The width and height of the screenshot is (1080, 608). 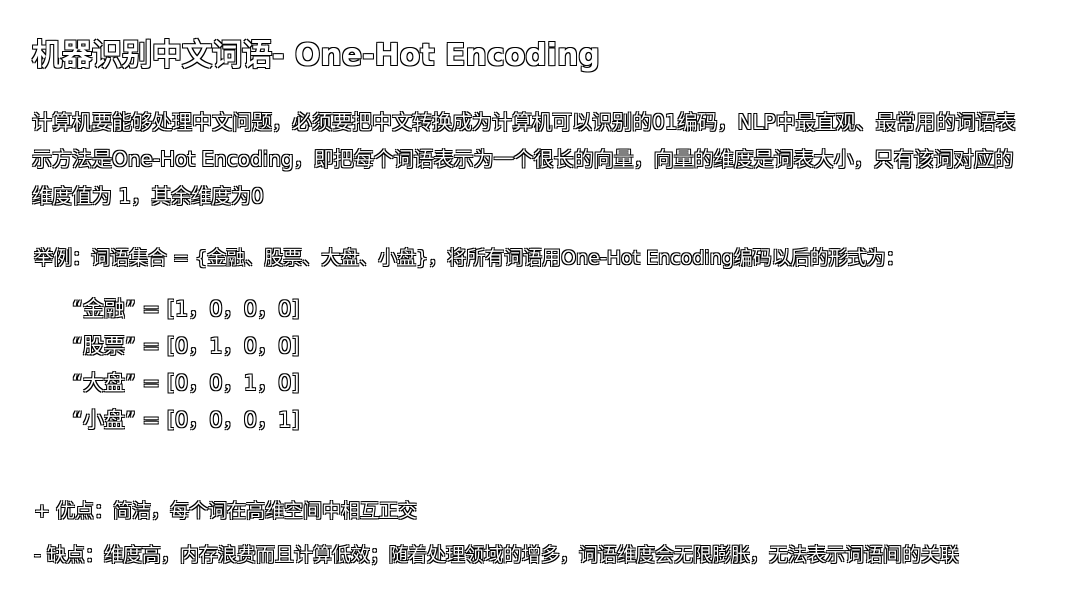 What do you see at coordinates (186, 346) in the screenshot?
I see `vector-gupiao: “股票” = [0，1，0，0]` at bounding box center [186, 346].